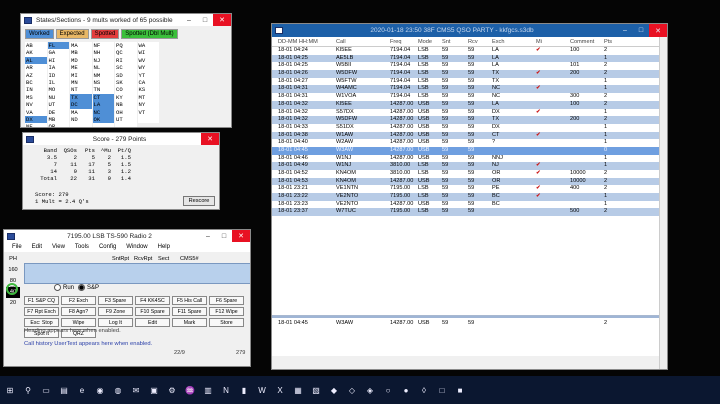  Describe the element at coordinates (103, 90) in the screenshot. I see `state-cell: TN` at that location.